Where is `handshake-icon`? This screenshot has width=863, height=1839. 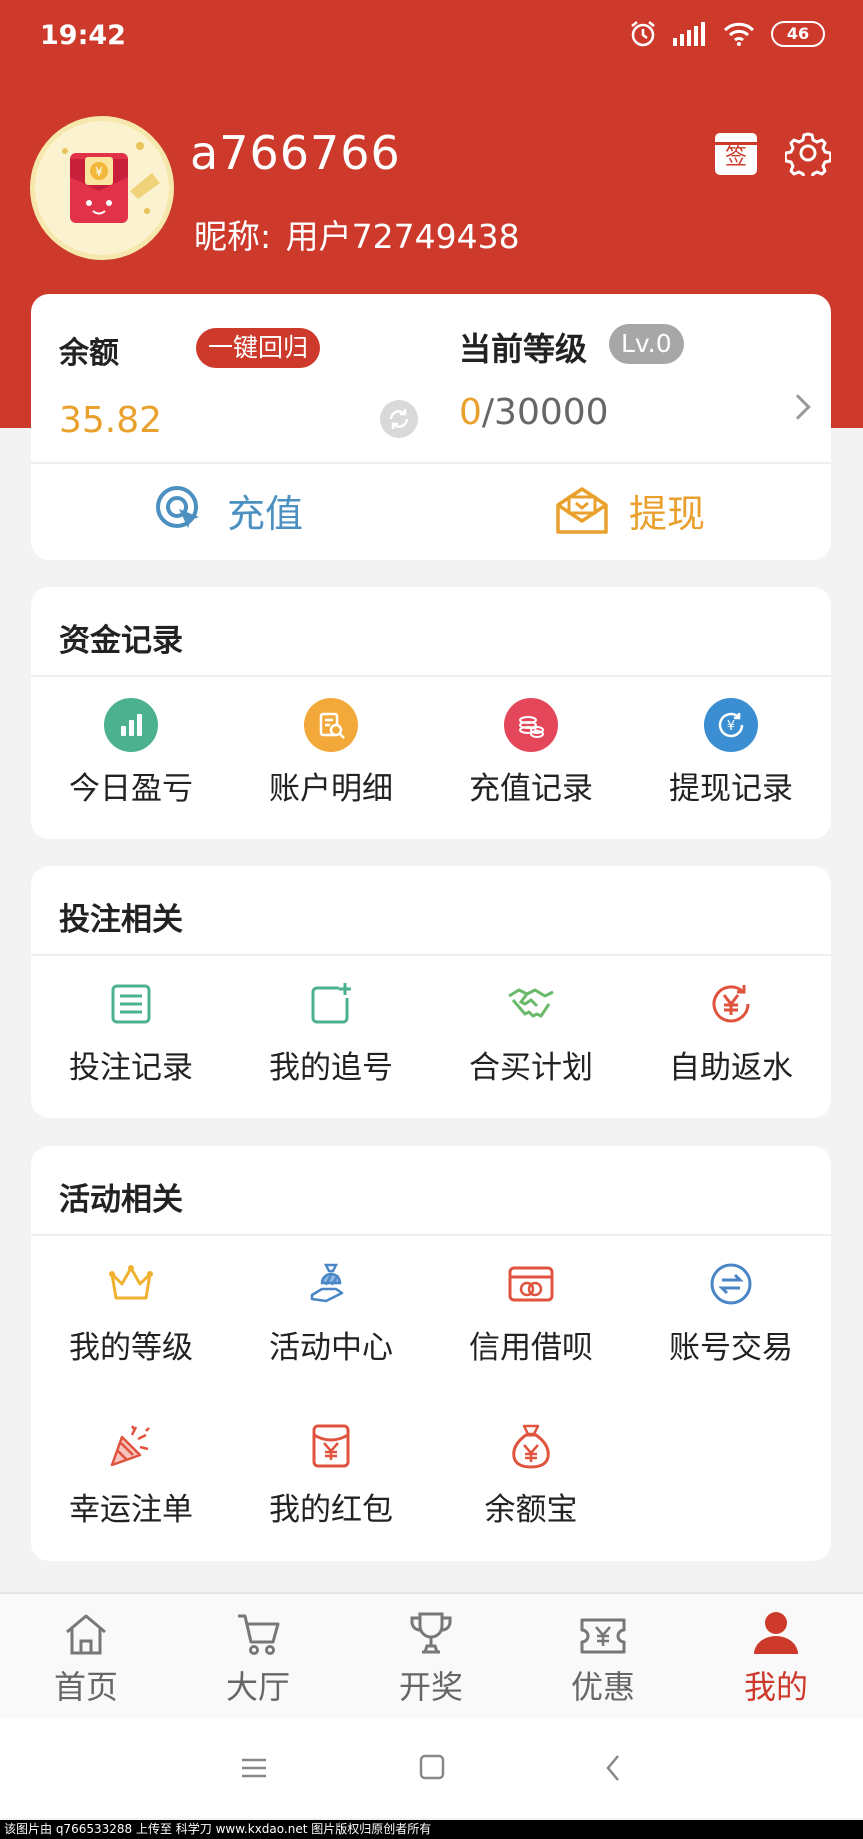
handshake-icon is located at coordinates (531, 1004).